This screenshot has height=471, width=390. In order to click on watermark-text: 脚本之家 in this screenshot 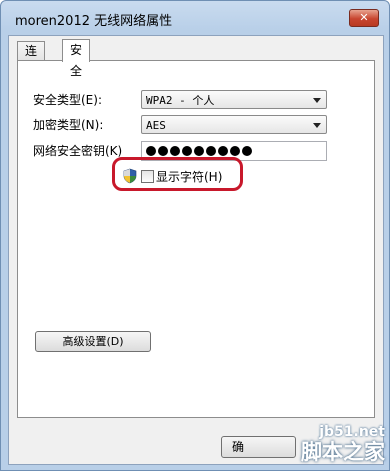, I will do `click(343, 452)`.